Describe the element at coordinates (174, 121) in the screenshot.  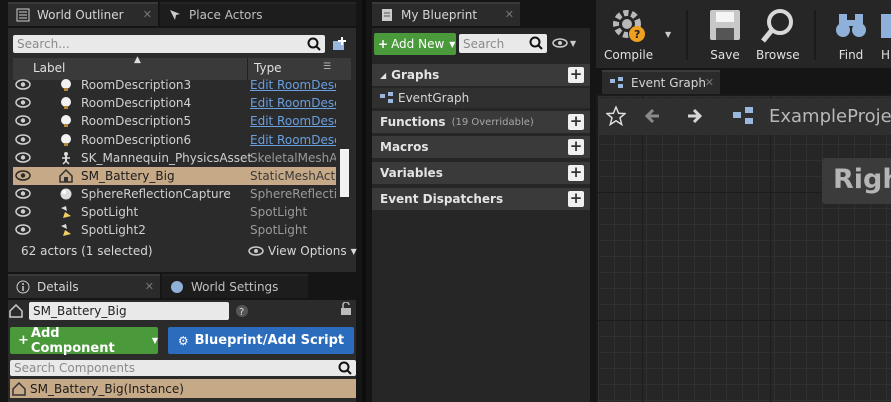
I see `table-row: RoomDescription5 Edit RoomDesc` at that location.